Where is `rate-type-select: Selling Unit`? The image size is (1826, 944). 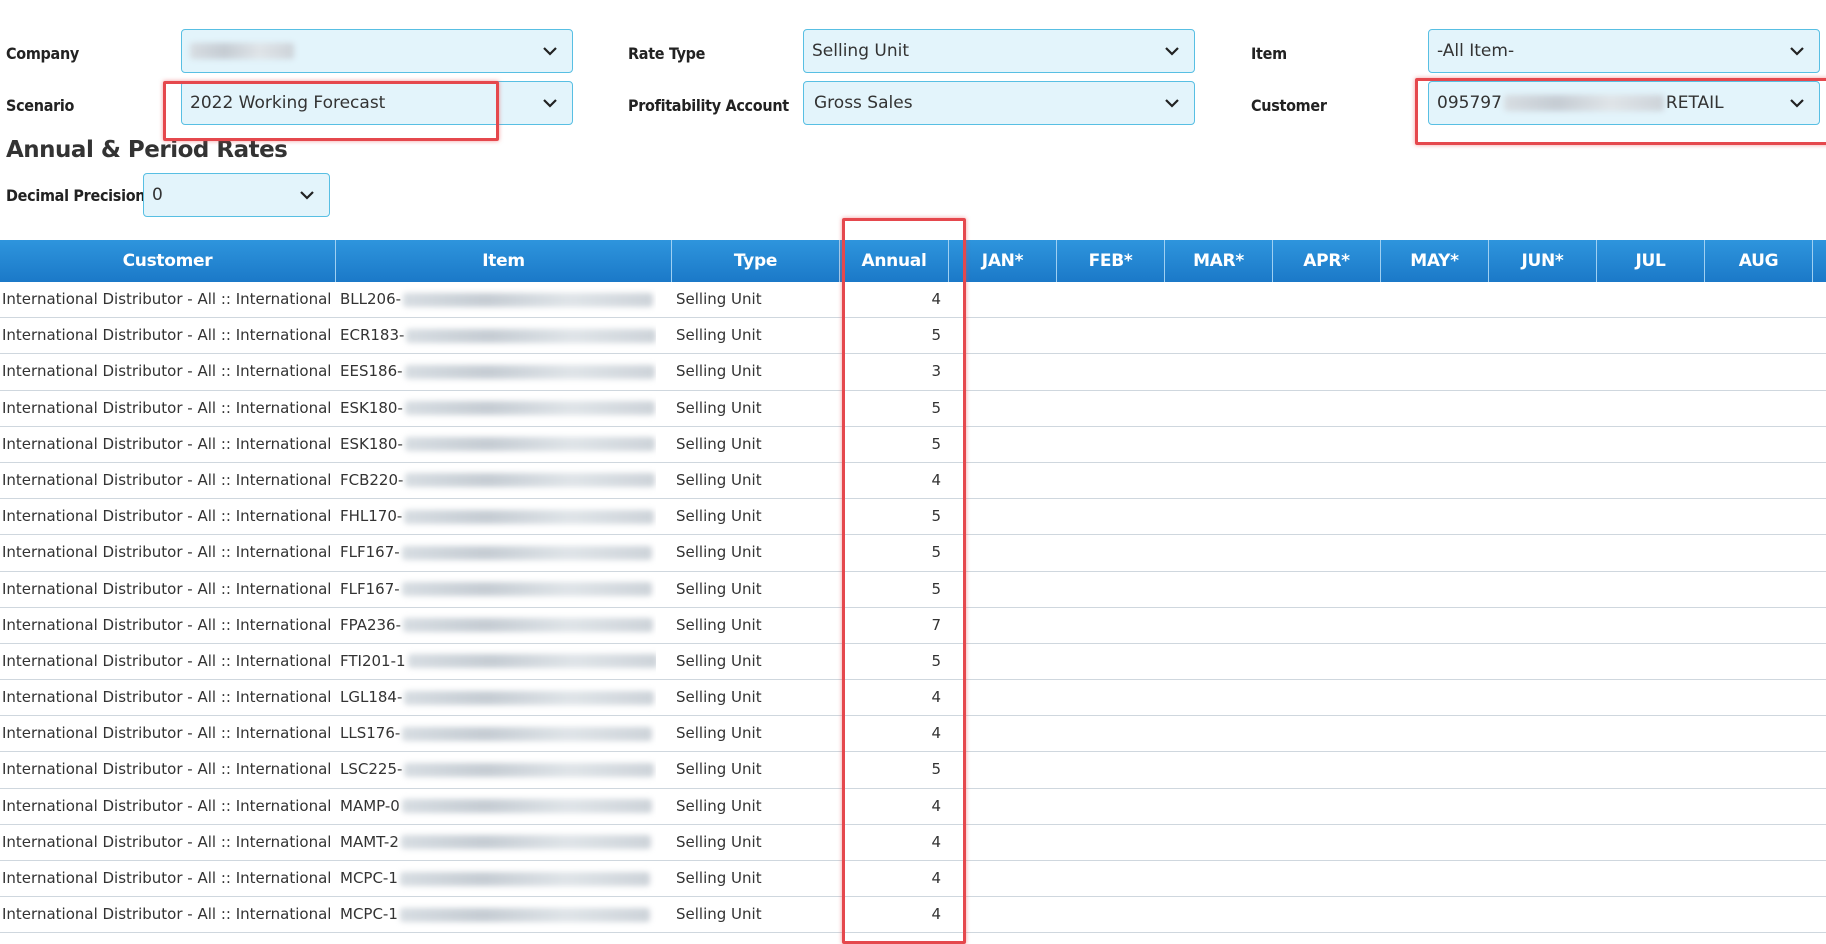
rate-type-select: Selling Unit is located at coordinates (999, 51).